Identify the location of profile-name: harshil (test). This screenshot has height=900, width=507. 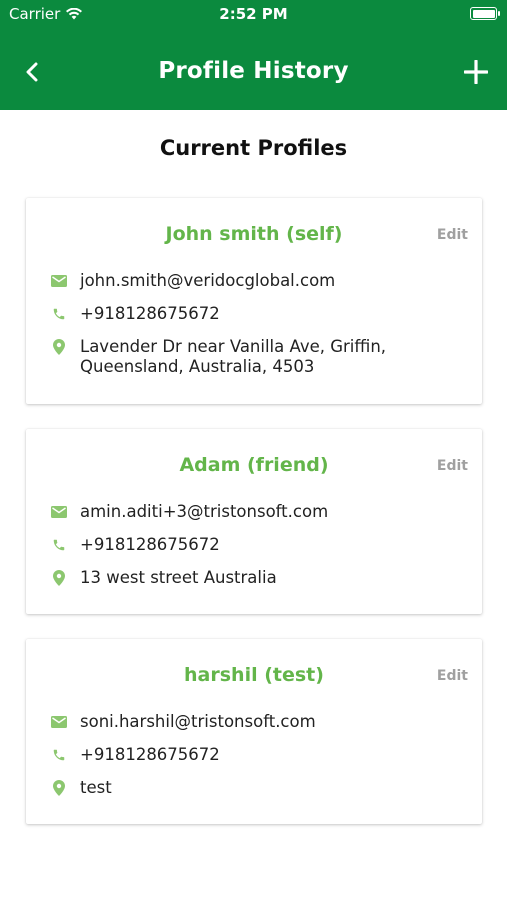
(254, 675).